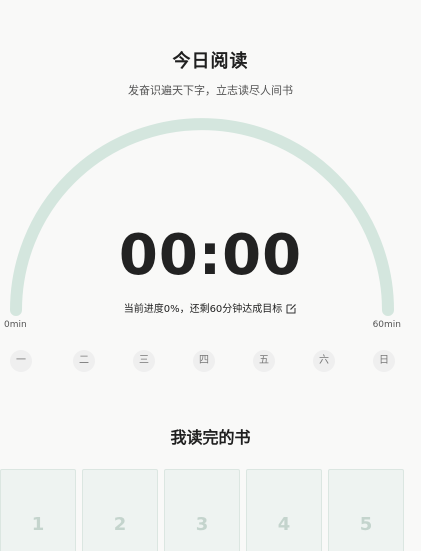 This screenshot has width=421, height=551. What do you see at coordinates (38, 524) in the screenshot?
I see `book-number: 1` at bounding box center [38, 524].